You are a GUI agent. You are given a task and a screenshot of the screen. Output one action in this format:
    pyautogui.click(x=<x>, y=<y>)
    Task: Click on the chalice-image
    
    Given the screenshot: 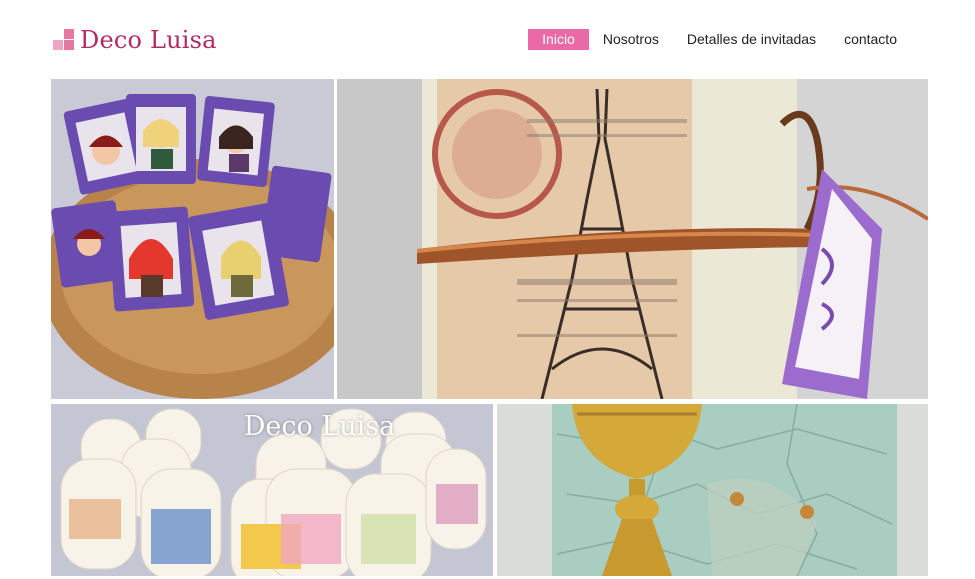 What is the action you would take?
    pyautogui.click(x=712, y=490)
    